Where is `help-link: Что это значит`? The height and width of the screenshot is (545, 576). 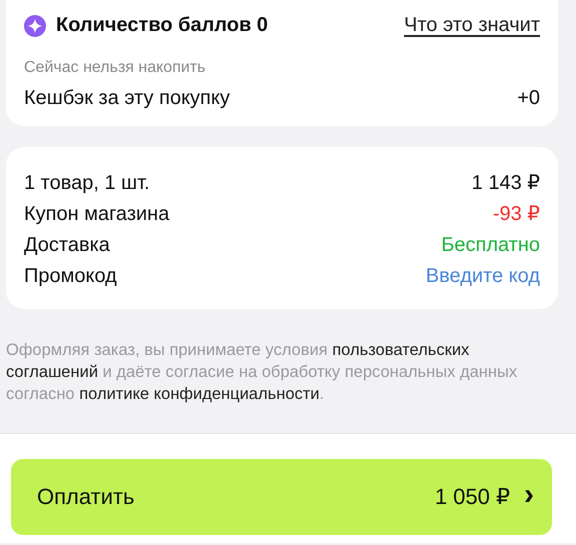
help-link: Что это значит is located at coordinates (472, 25).